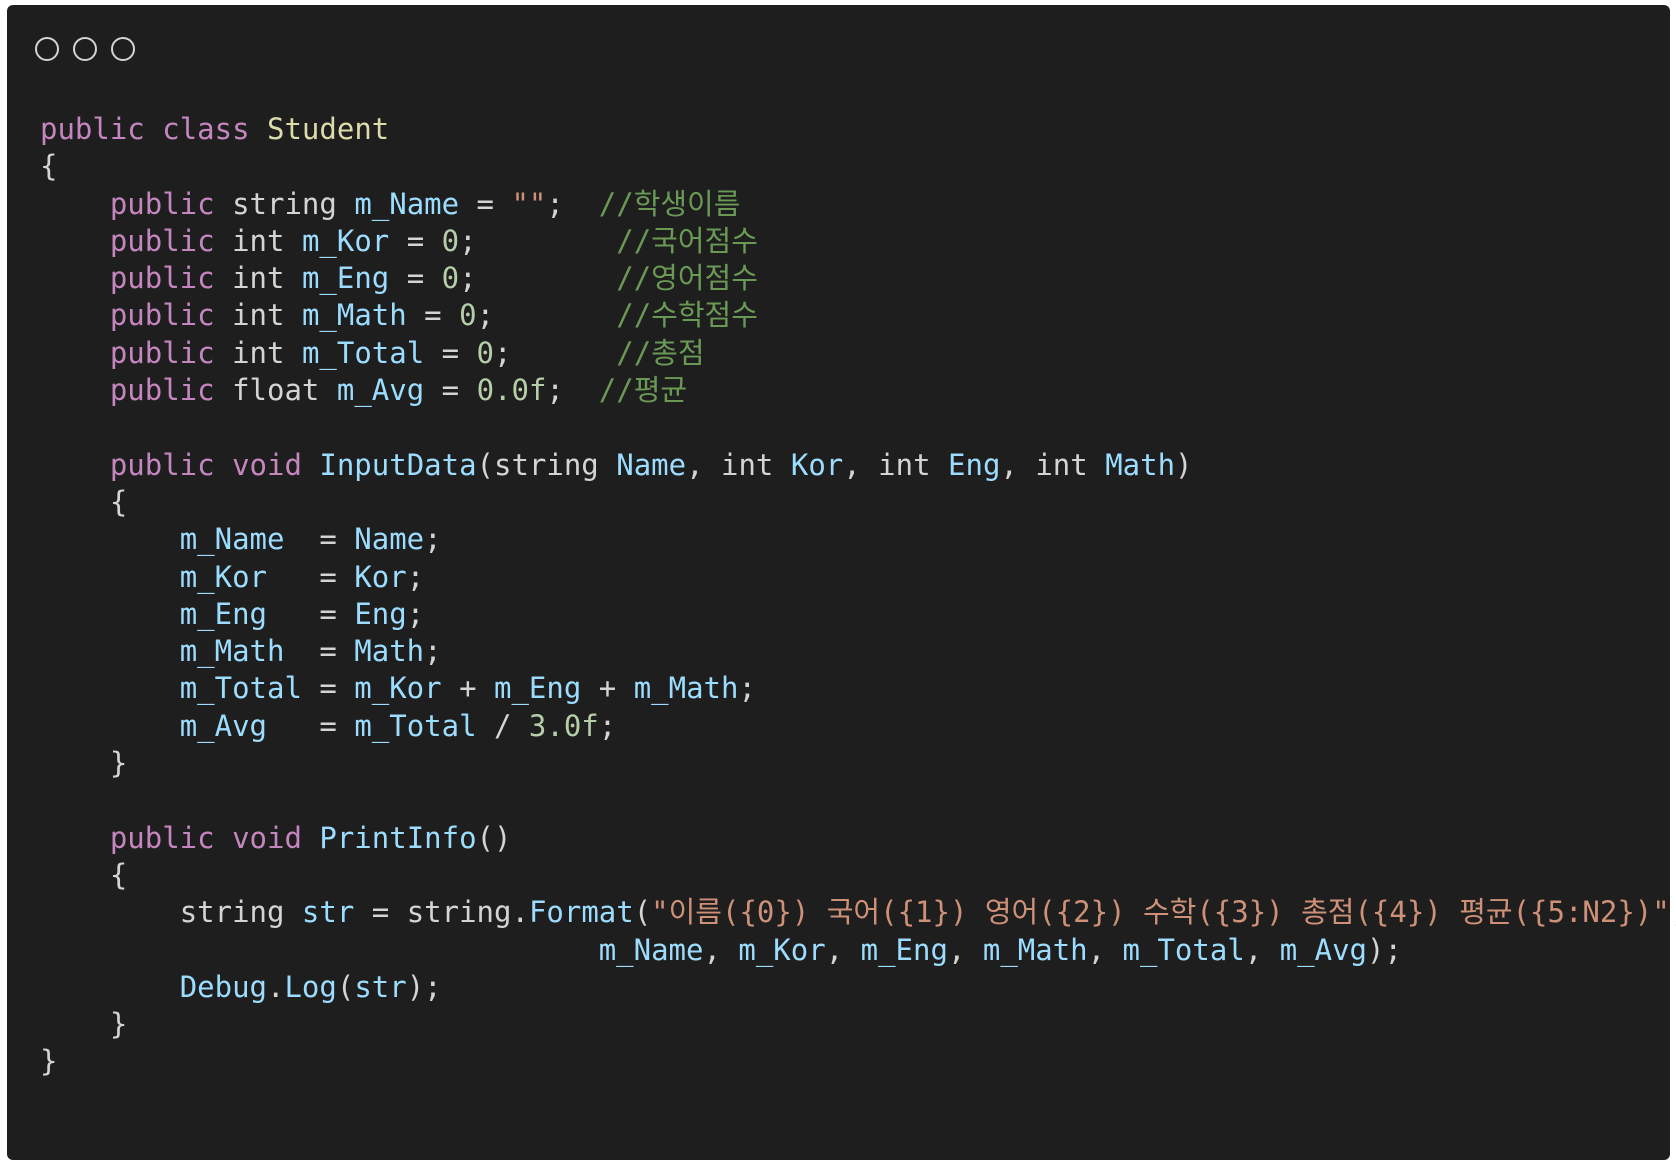  What do you see at coordinates (687, 240) in the screenshot?
I see `code-token-cmt: //국어점수` at bounding box center [687, 240].